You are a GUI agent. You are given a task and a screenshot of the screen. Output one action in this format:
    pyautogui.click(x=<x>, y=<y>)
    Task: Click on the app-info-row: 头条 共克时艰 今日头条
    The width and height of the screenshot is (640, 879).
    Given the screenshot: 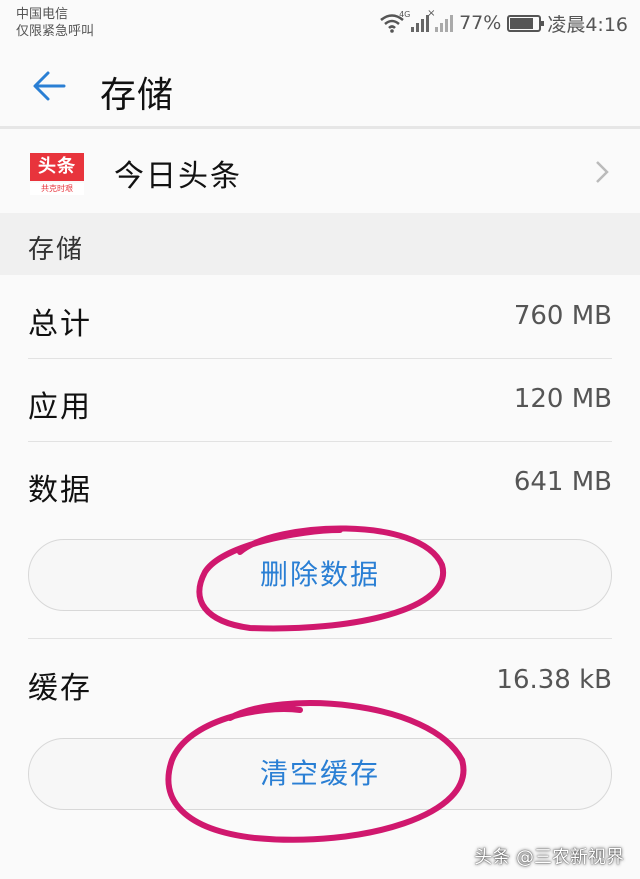 What is the action you would take?
    pyautogui.click(x=320, y=171)
    